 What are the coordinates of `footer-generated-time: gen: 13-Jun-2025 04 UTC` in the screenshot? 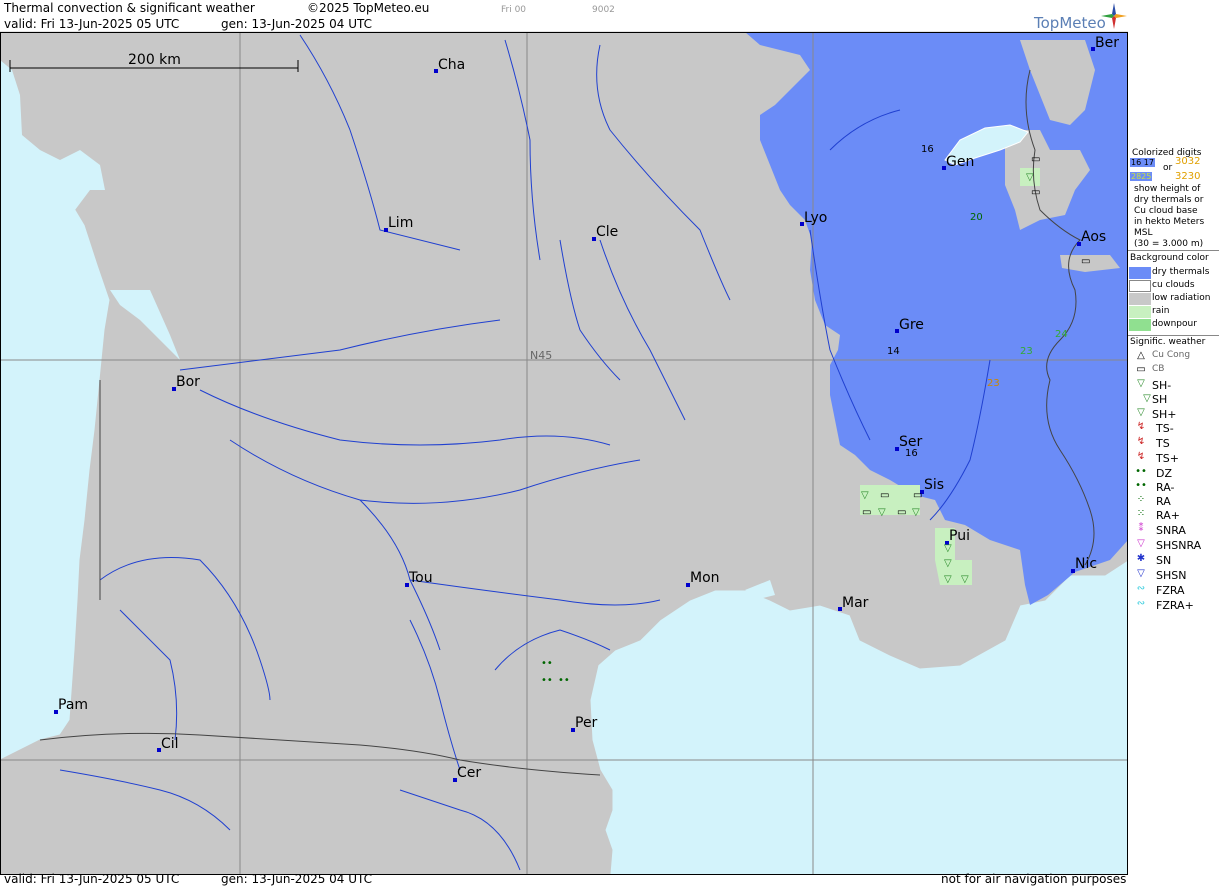 It's located at (297, 879).